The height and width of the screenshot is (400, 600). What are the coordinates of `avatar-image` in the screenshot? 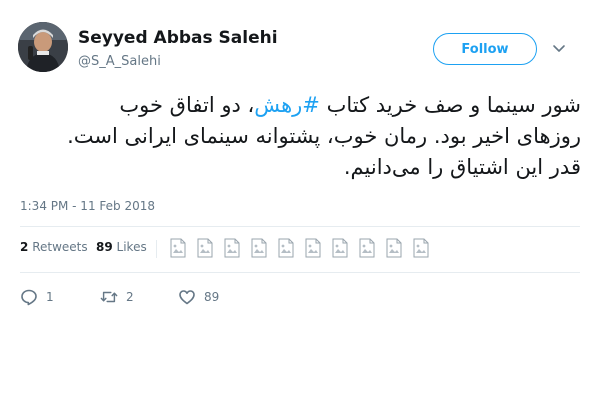 It's located at (43, 47).